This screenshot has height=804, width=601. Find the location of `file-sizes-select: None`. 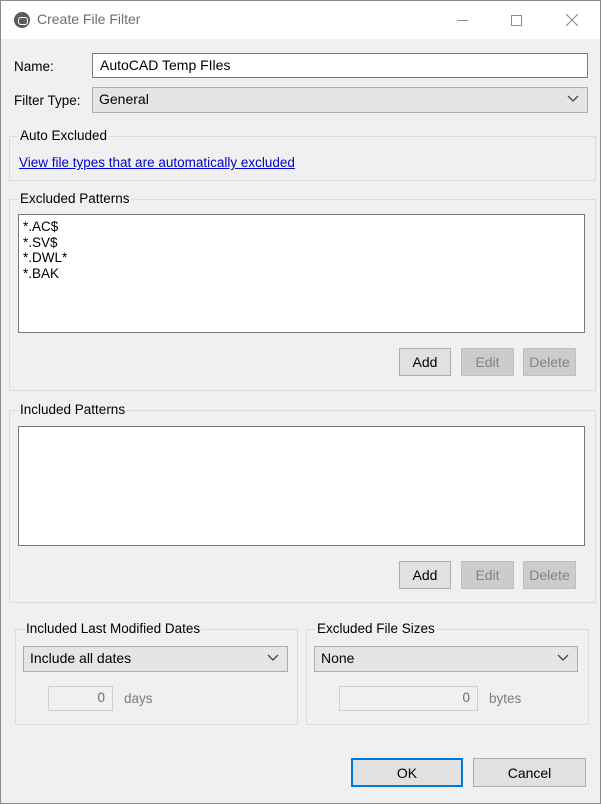

file-sizes-select: None is located at coordinates (446, 659).